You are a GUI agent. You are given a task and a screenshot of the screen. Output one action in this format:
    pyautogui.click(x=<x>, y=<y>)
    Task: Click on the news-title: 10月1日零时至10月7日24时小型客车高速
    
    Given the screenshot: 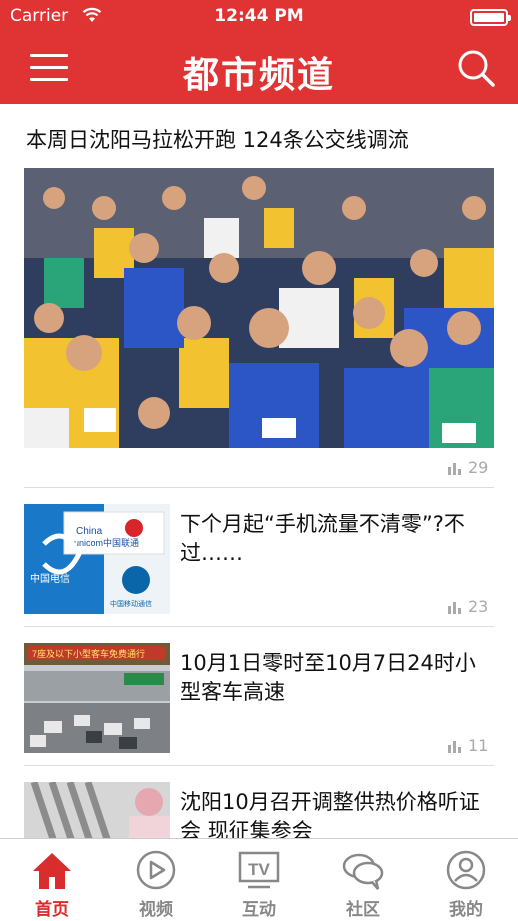 What is the action you would take?
    pyautogui.click(x=328, y=677)
    